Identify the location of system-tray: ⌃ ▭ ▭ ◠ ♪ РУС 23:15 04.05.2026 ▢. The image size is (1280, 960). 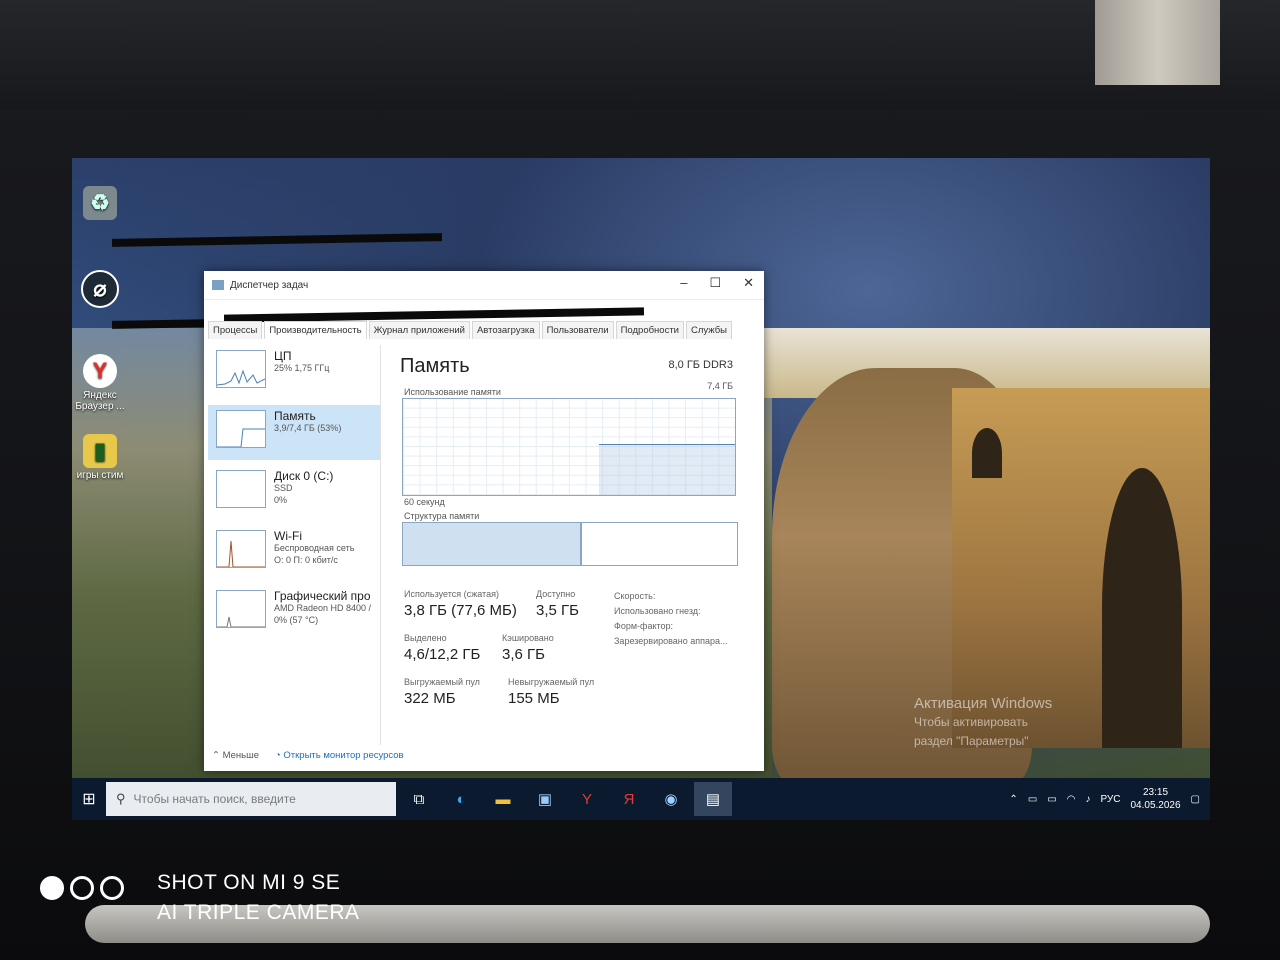
(1104, 799).